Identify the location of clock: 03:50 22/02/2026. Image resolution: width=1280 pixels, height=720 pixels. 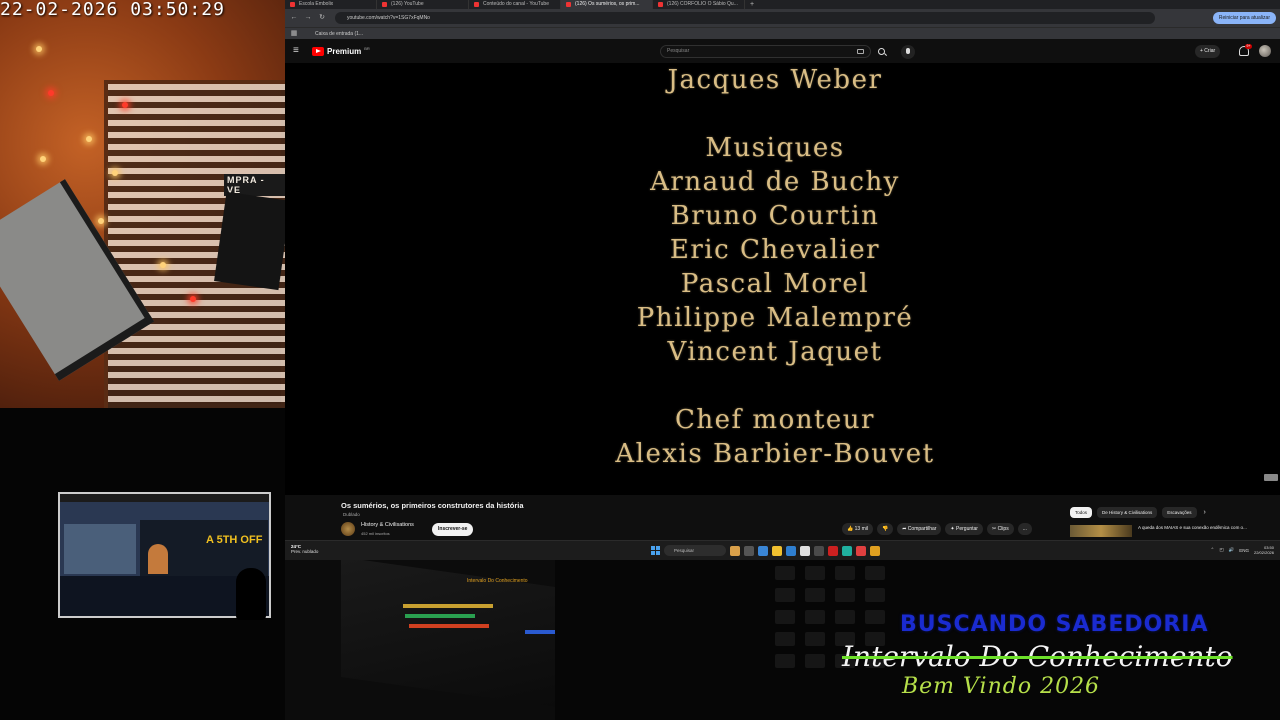
(1264, 550).